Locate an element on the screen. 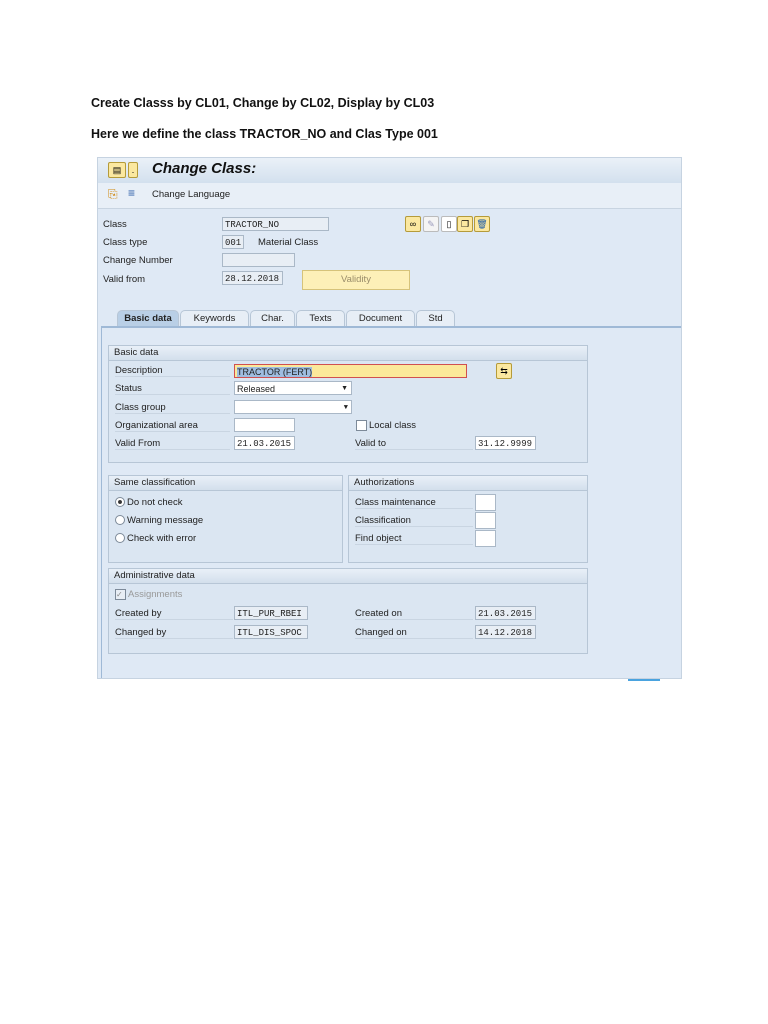 The height and width of the screenshot is (1024, 768). validity-button: Validity is located at coordinates (356, 280).